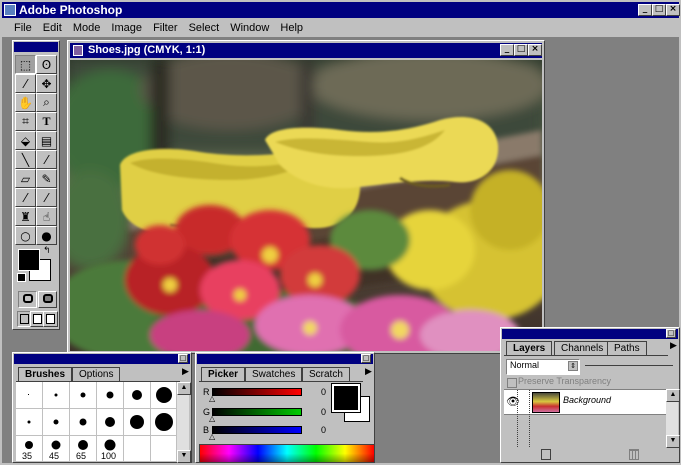 Image resolution: width=681 pixels, height=465 pixels. Describe the element at coordinates (25, 83) in the screenshot. I see `magic-wand-tool-button: ⁄` at that location.